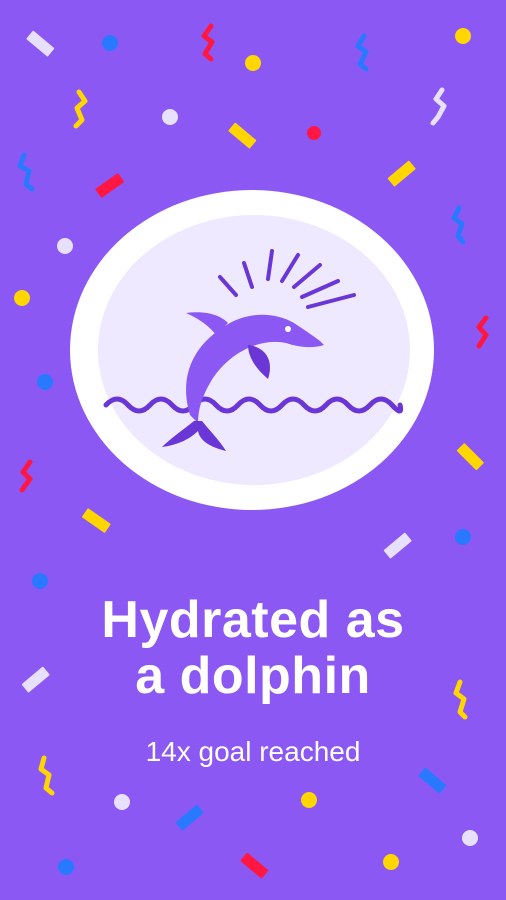 Image resolution: width=506 pixels, height=900 pixels. I want to click on goal-count-text: 14x goal reached, so click(253, 751).